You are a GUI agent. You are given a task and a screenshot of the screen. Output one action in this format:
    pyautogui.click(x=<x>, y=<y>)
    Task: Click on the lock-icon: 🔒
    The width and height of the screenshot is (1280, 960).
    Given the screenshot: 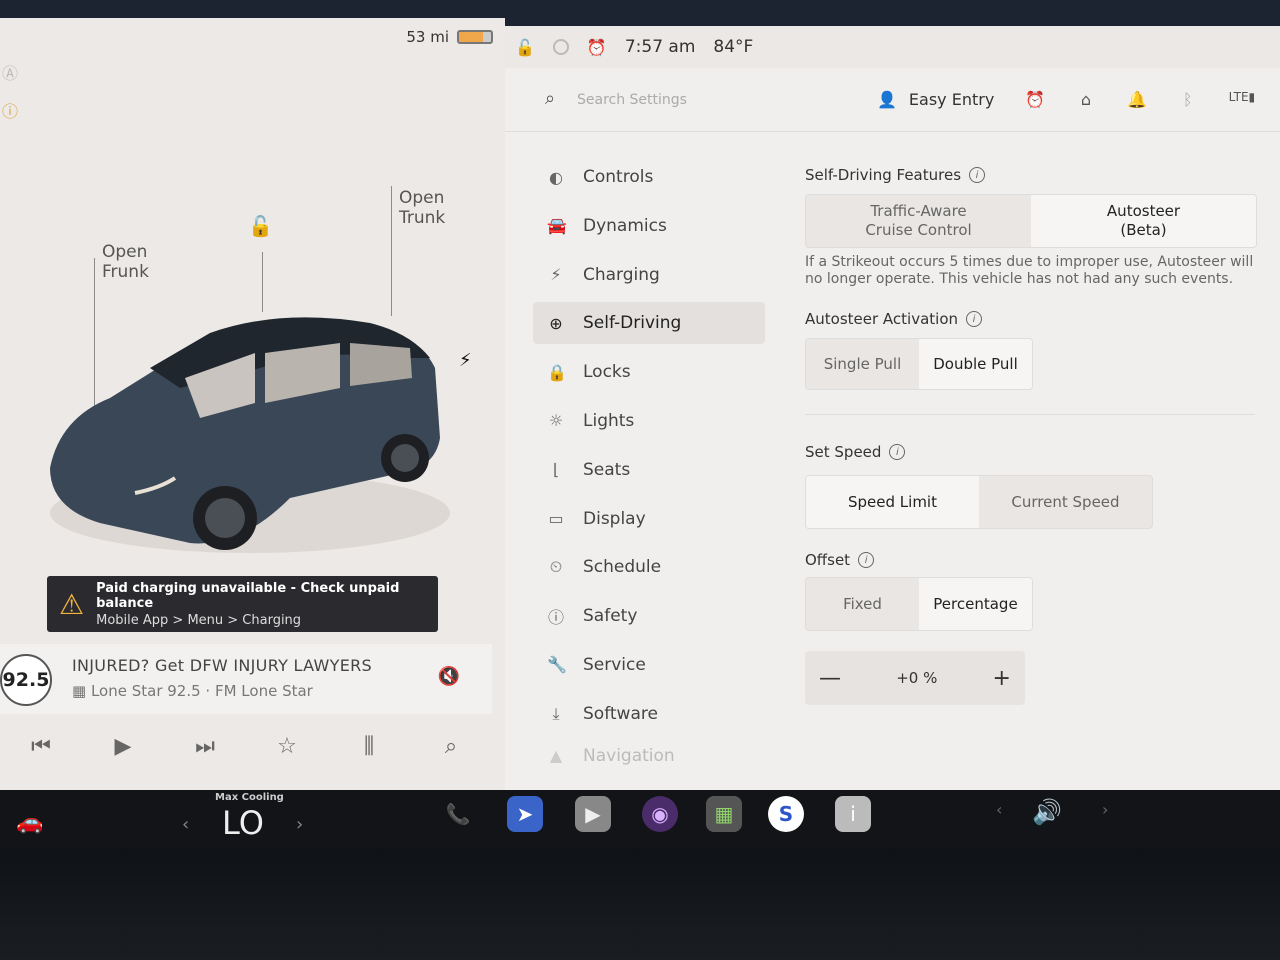 What is the action you would take?
    pyautogui.click(x=557, y=372)
    